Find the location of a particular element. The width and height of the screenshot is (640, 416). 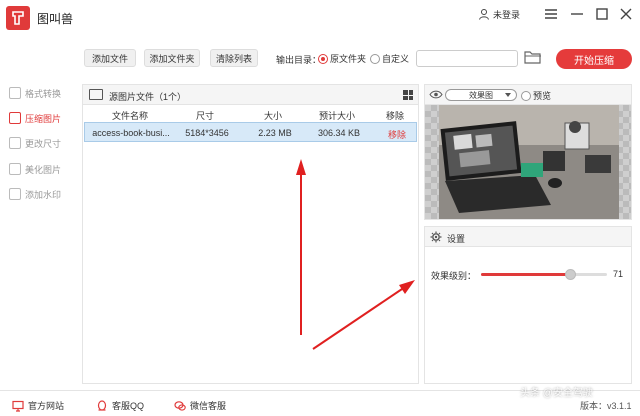

sidebar-item-label: 压缩图片 is located at coordinates (43, 118).